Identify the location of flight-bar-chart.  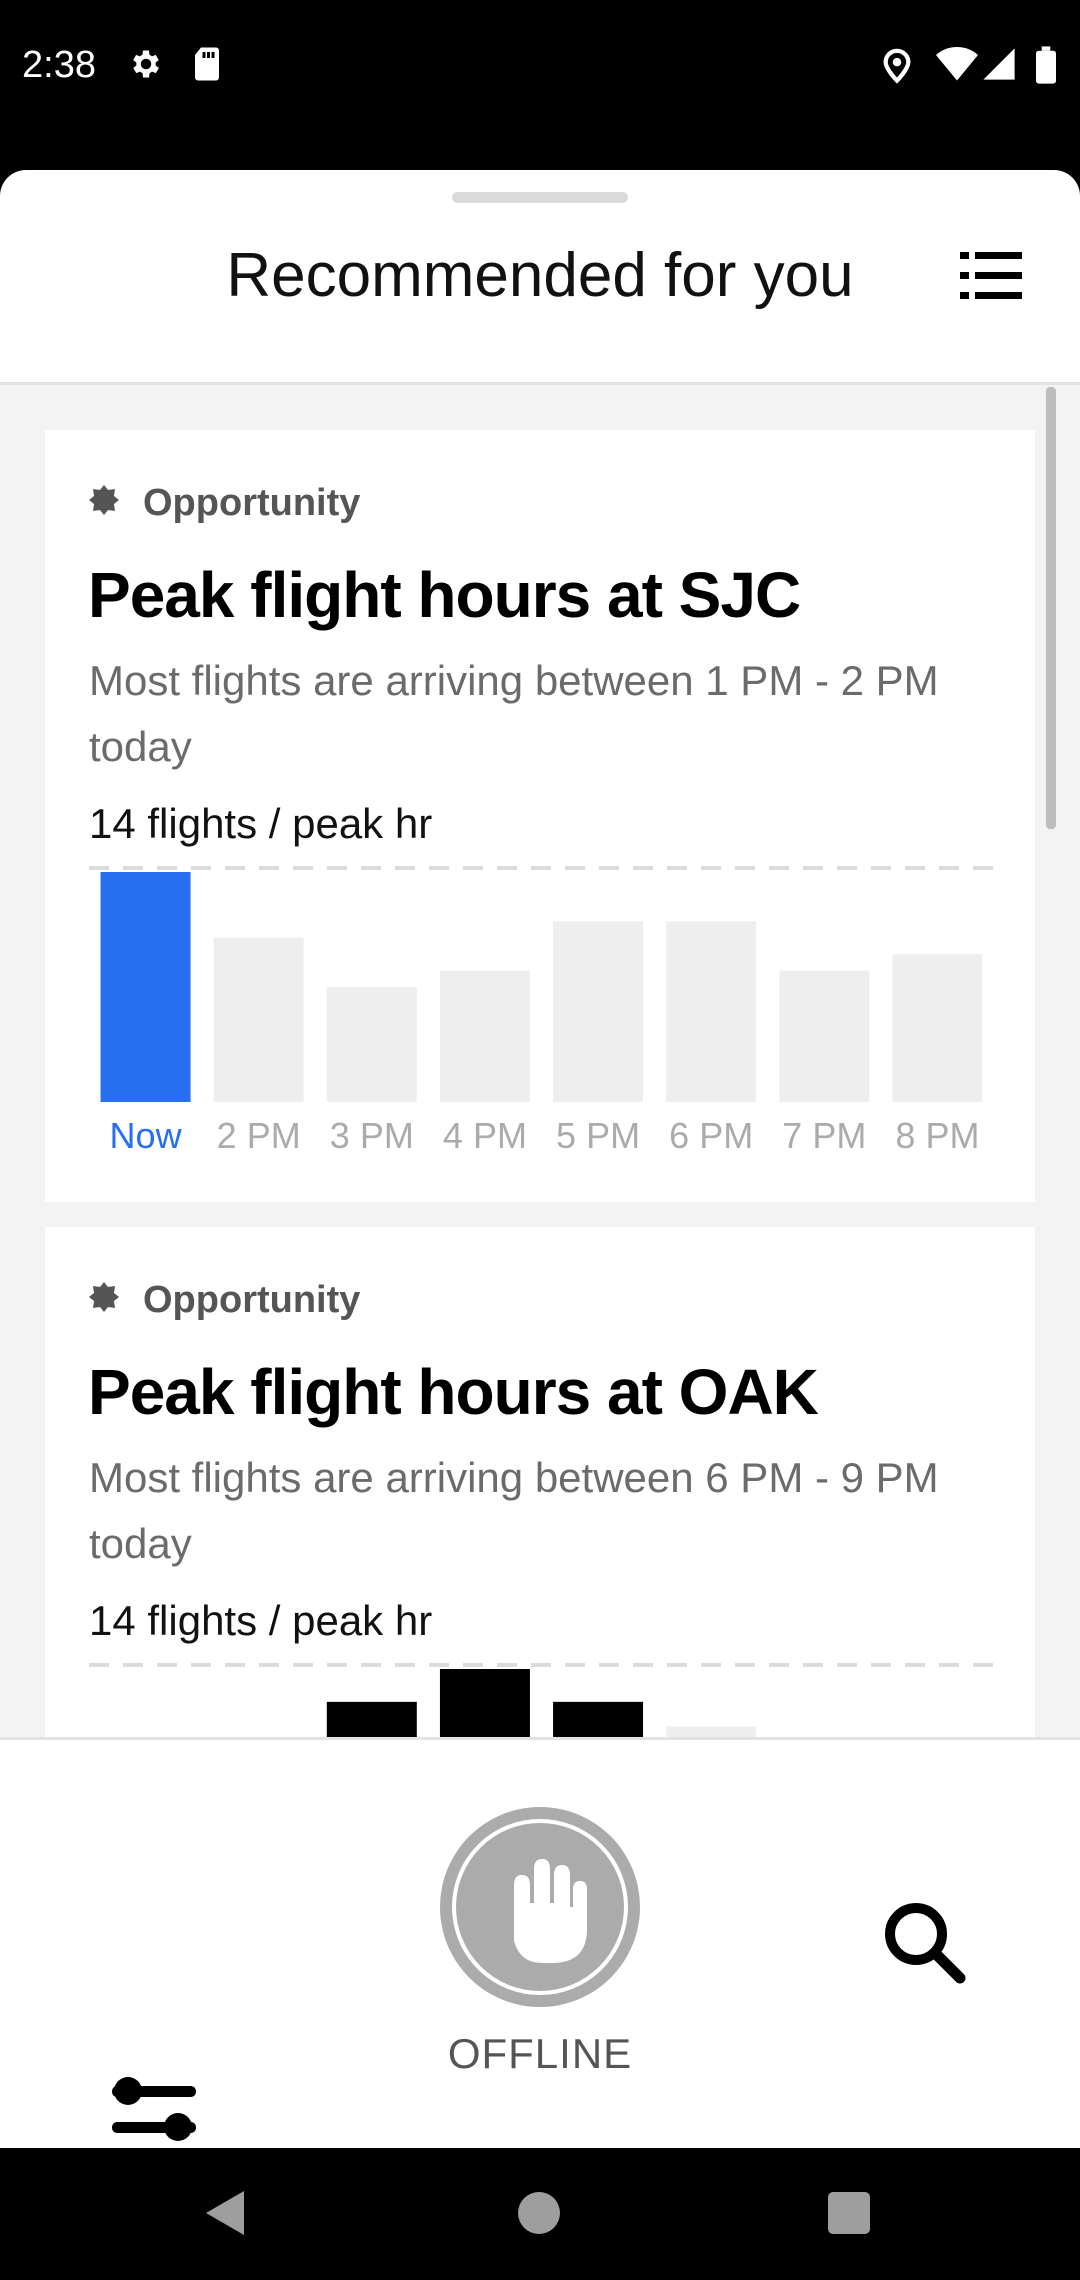
(541, 1700).